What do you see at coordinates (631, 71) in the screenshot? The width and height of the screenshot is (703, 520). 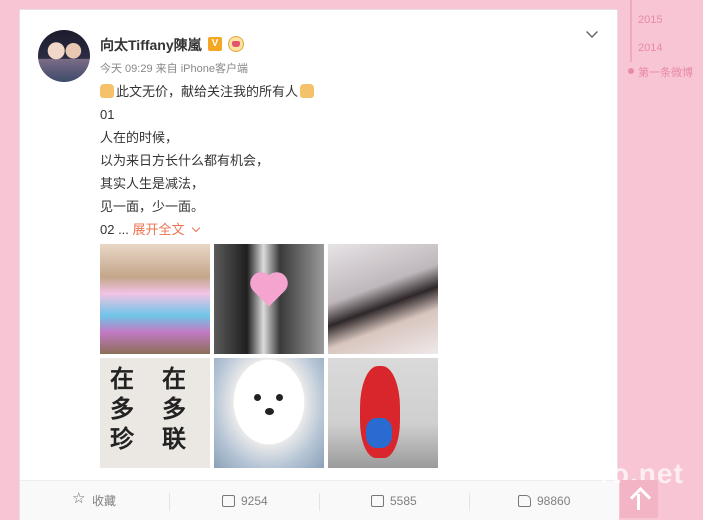 I see `timeline-dot` at bounding box center [631, 71].